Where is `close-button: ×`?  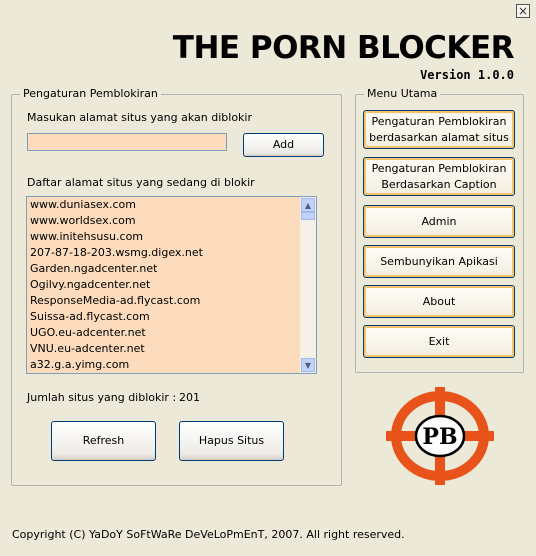
close-button: × is located at coordinates (523, 11).